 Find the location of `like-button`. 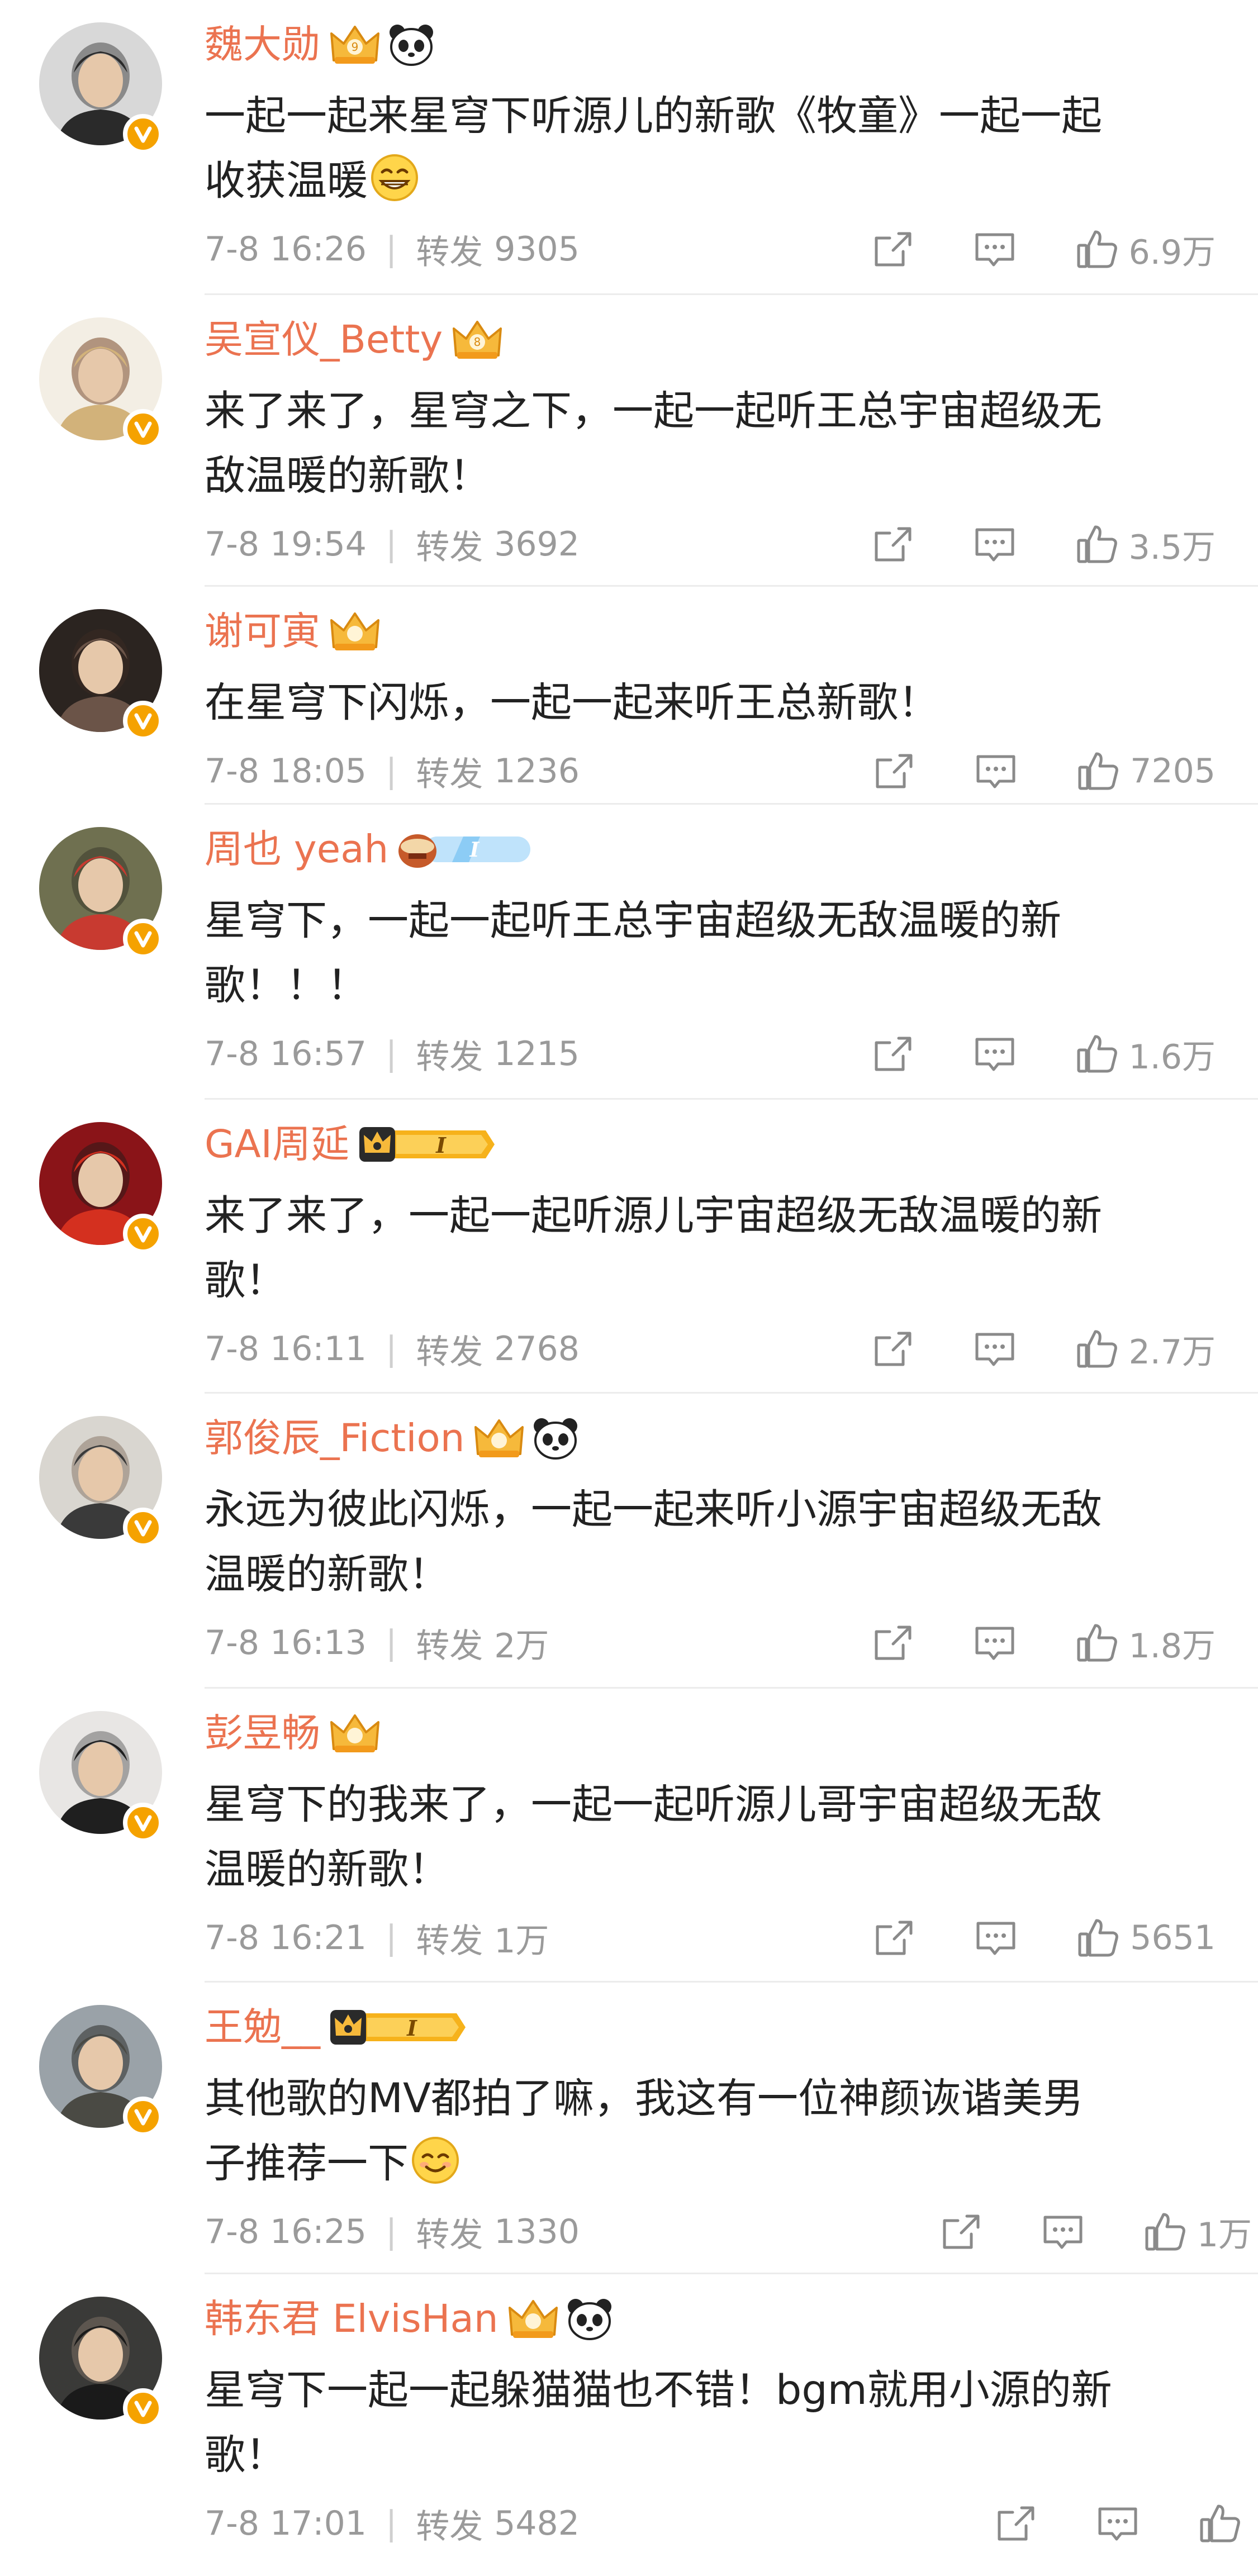

like-button is located at coordinates (1225, 2524).